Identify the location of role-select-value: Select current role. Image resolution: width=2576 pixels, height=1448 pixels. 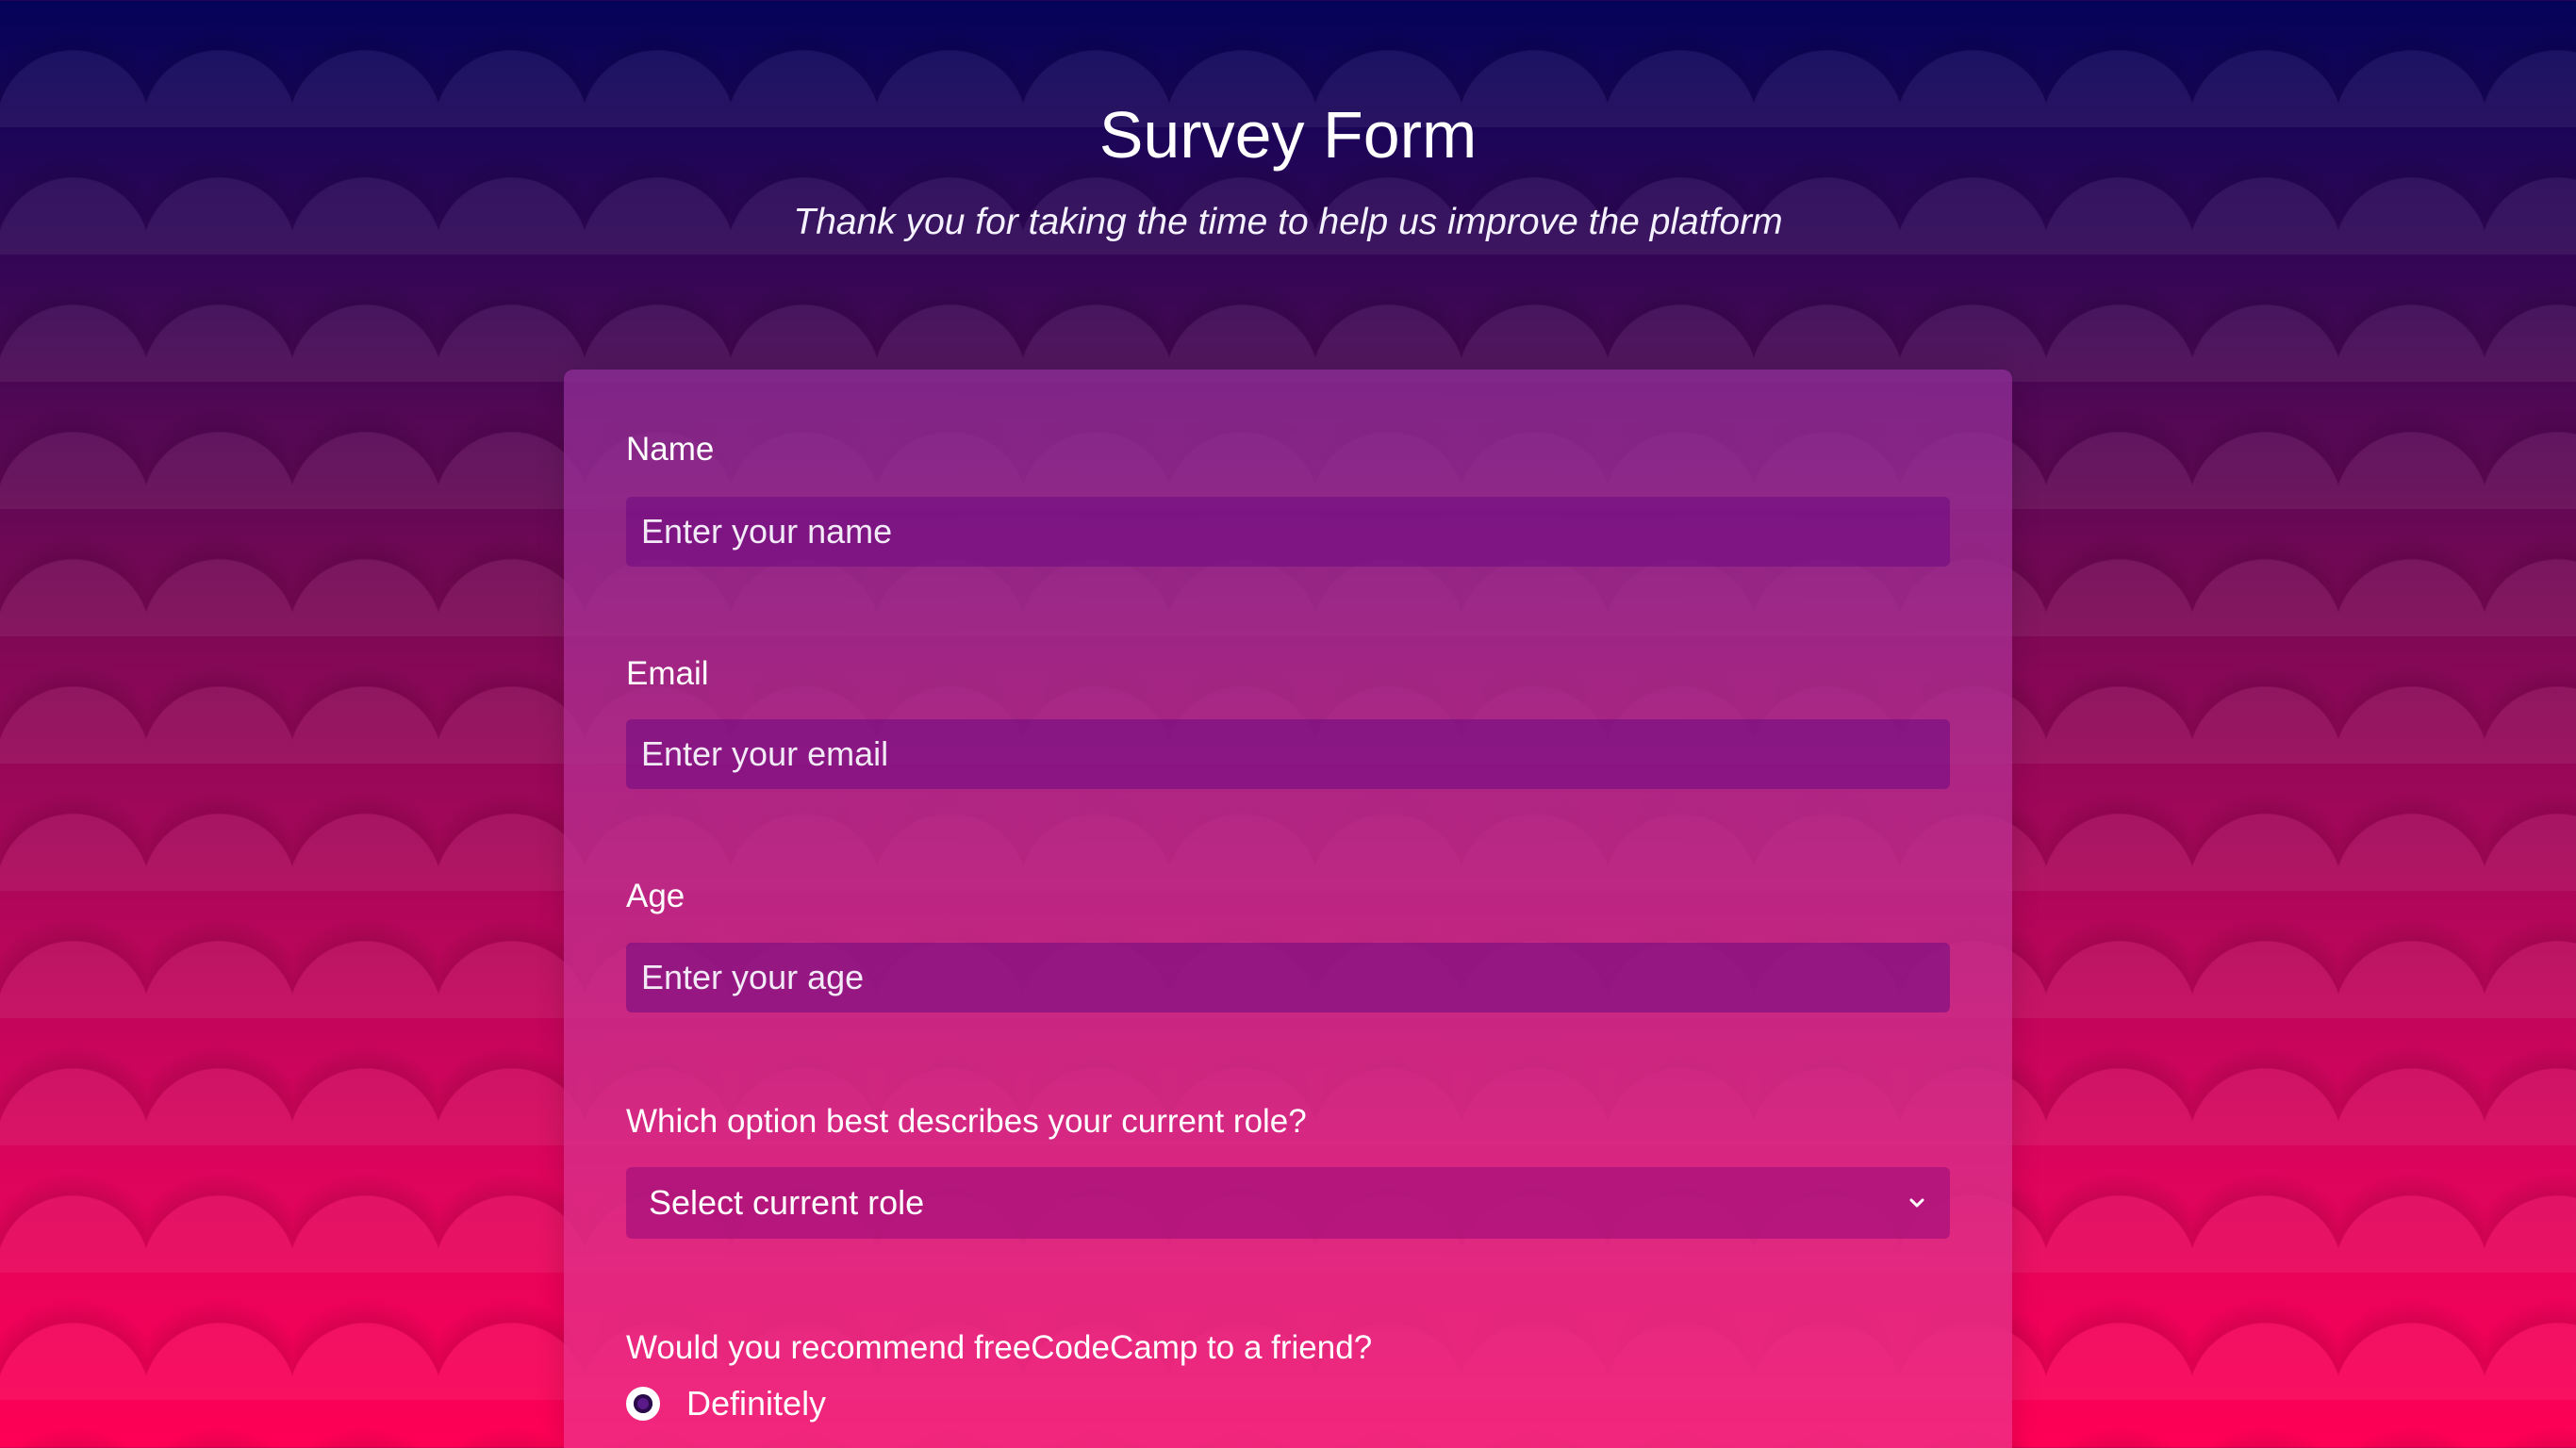
(787, 1202).